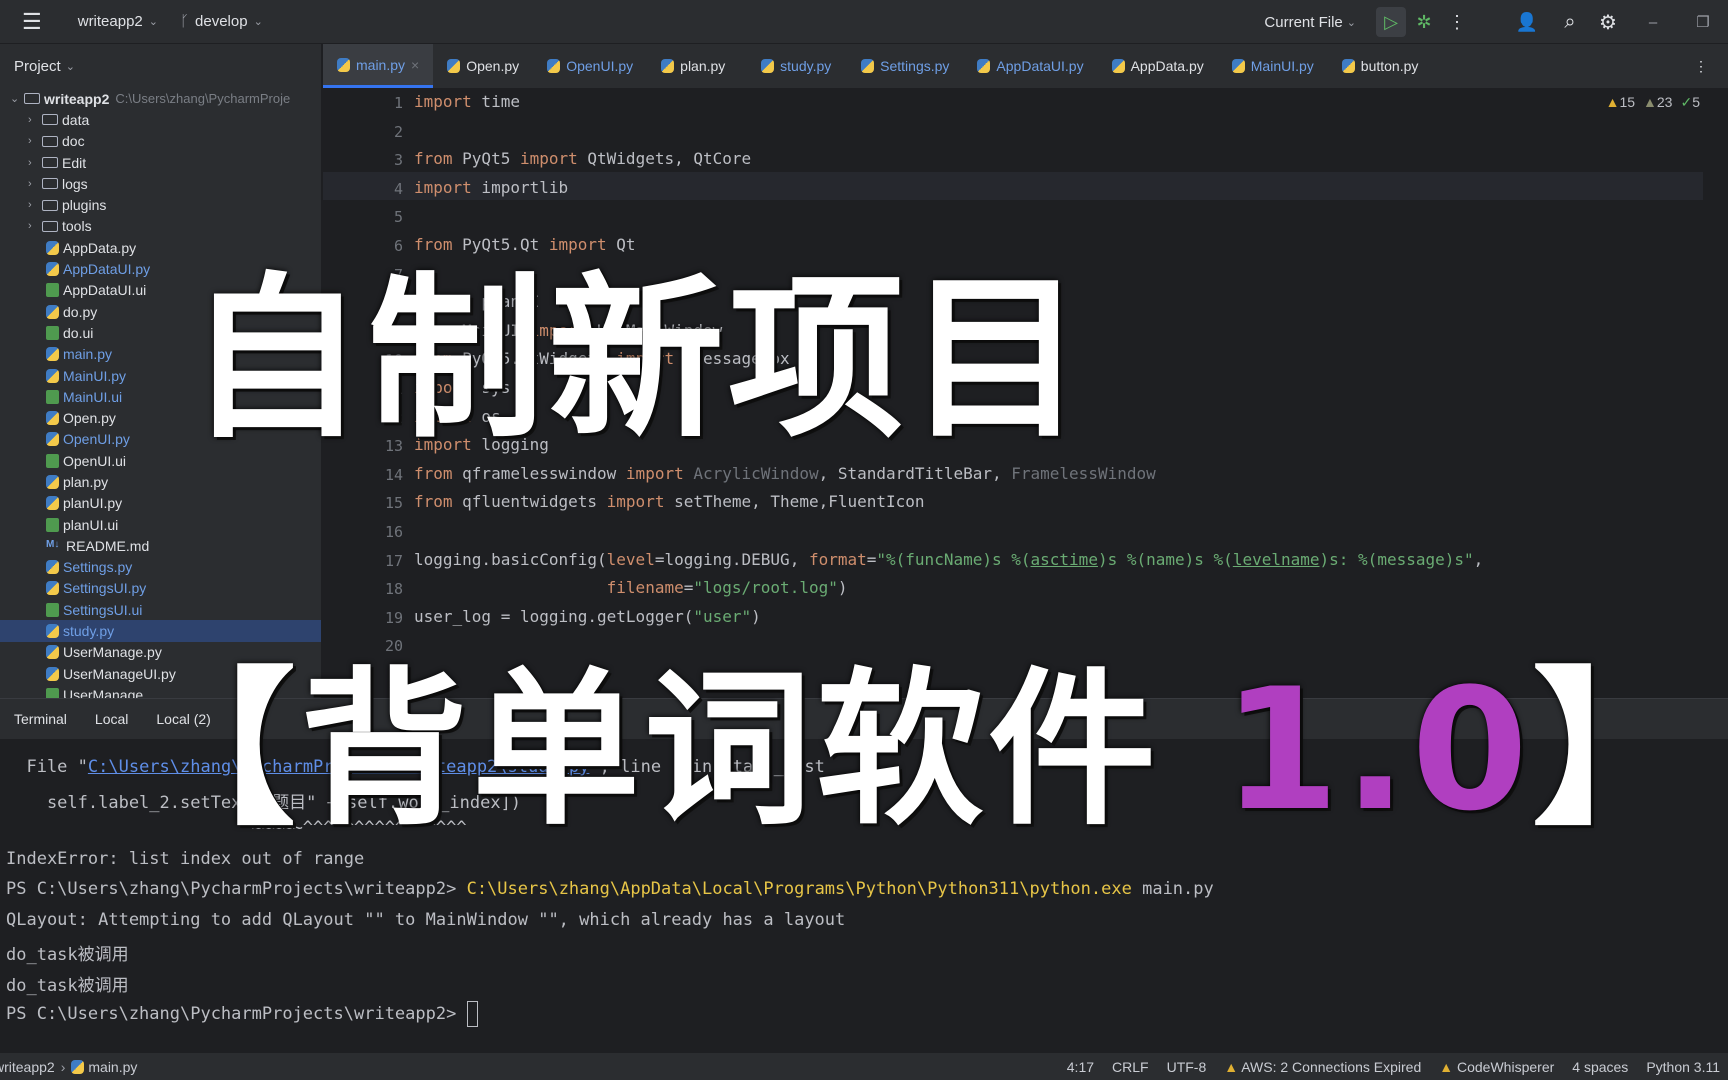  I want to click on tree-item: › logs, so click(160, 183).